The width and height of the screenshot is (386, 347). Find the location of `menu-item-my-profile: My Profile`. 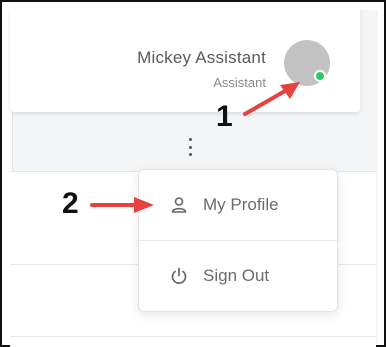

menu-item-my-profile: My Profile is located at coordinates (239, 205).